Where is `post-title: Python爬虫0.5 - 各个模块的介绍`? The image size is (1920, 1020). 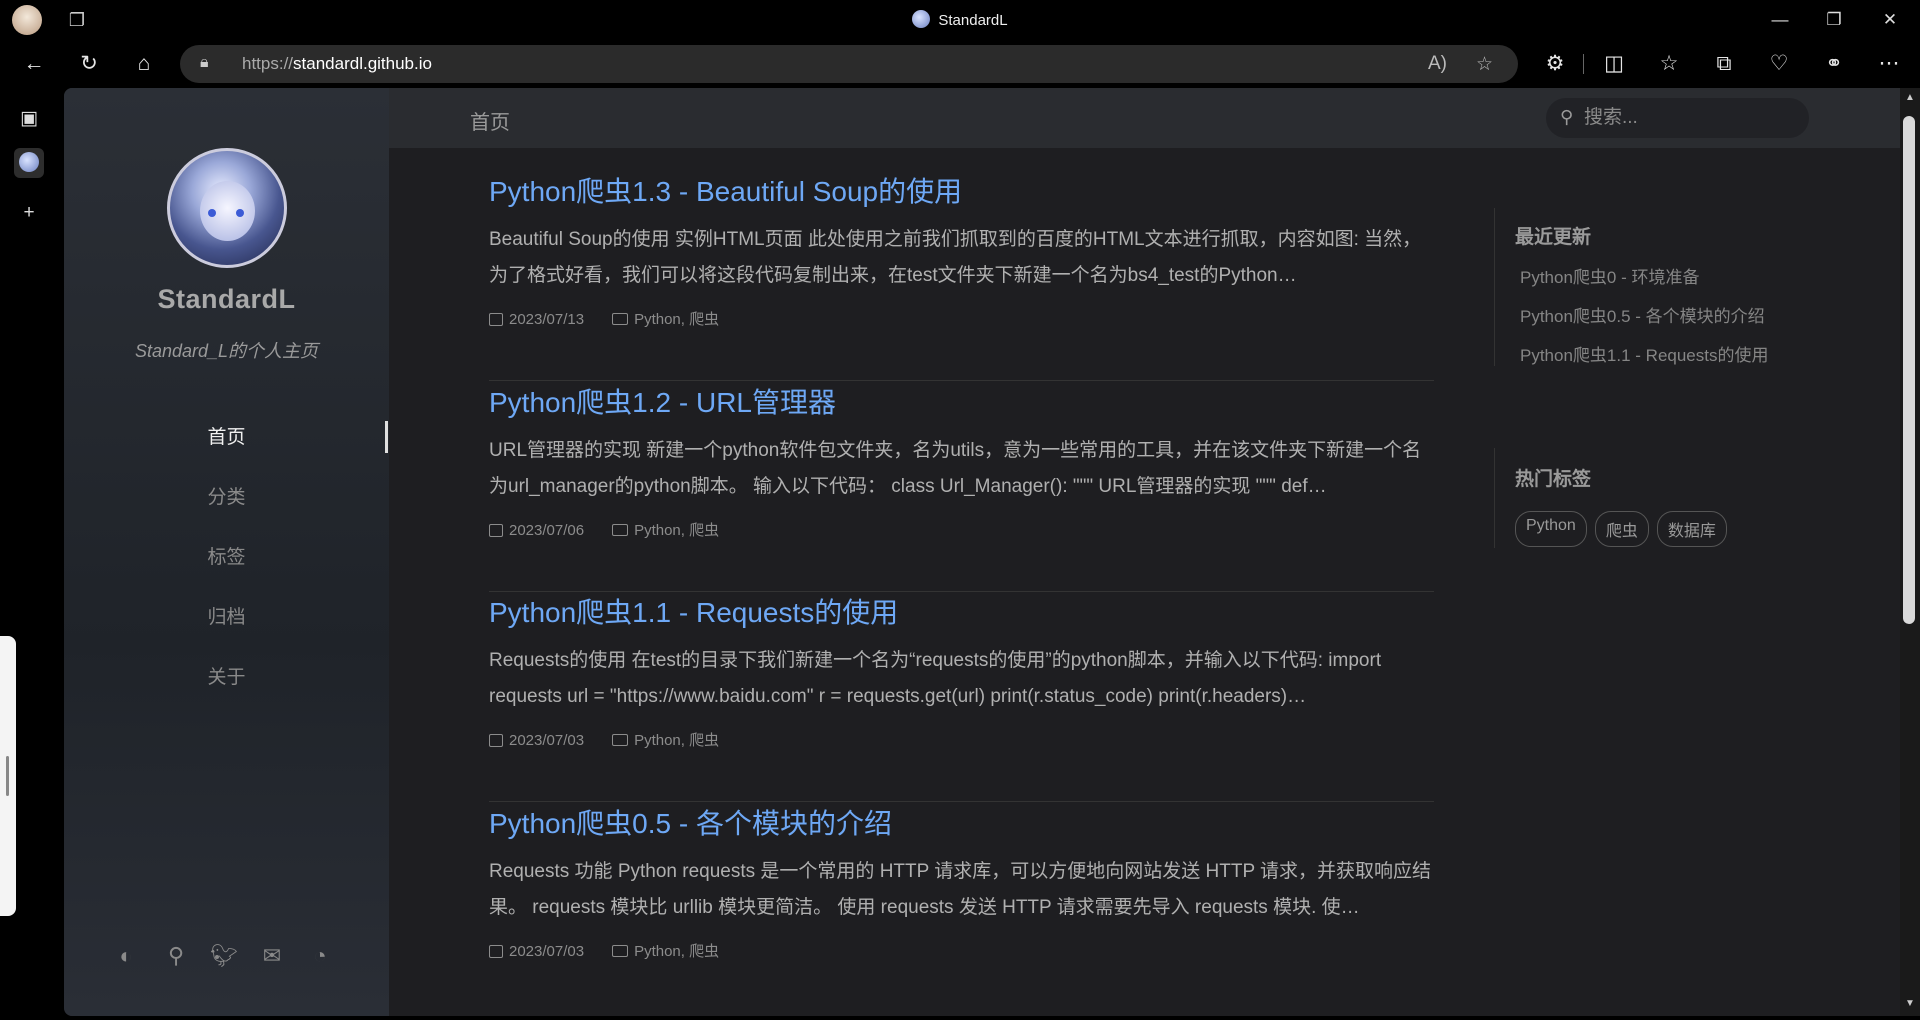 post-title: Python爬虫0.5 - 各个模块的介绍 is located at coordinates (690, 822).